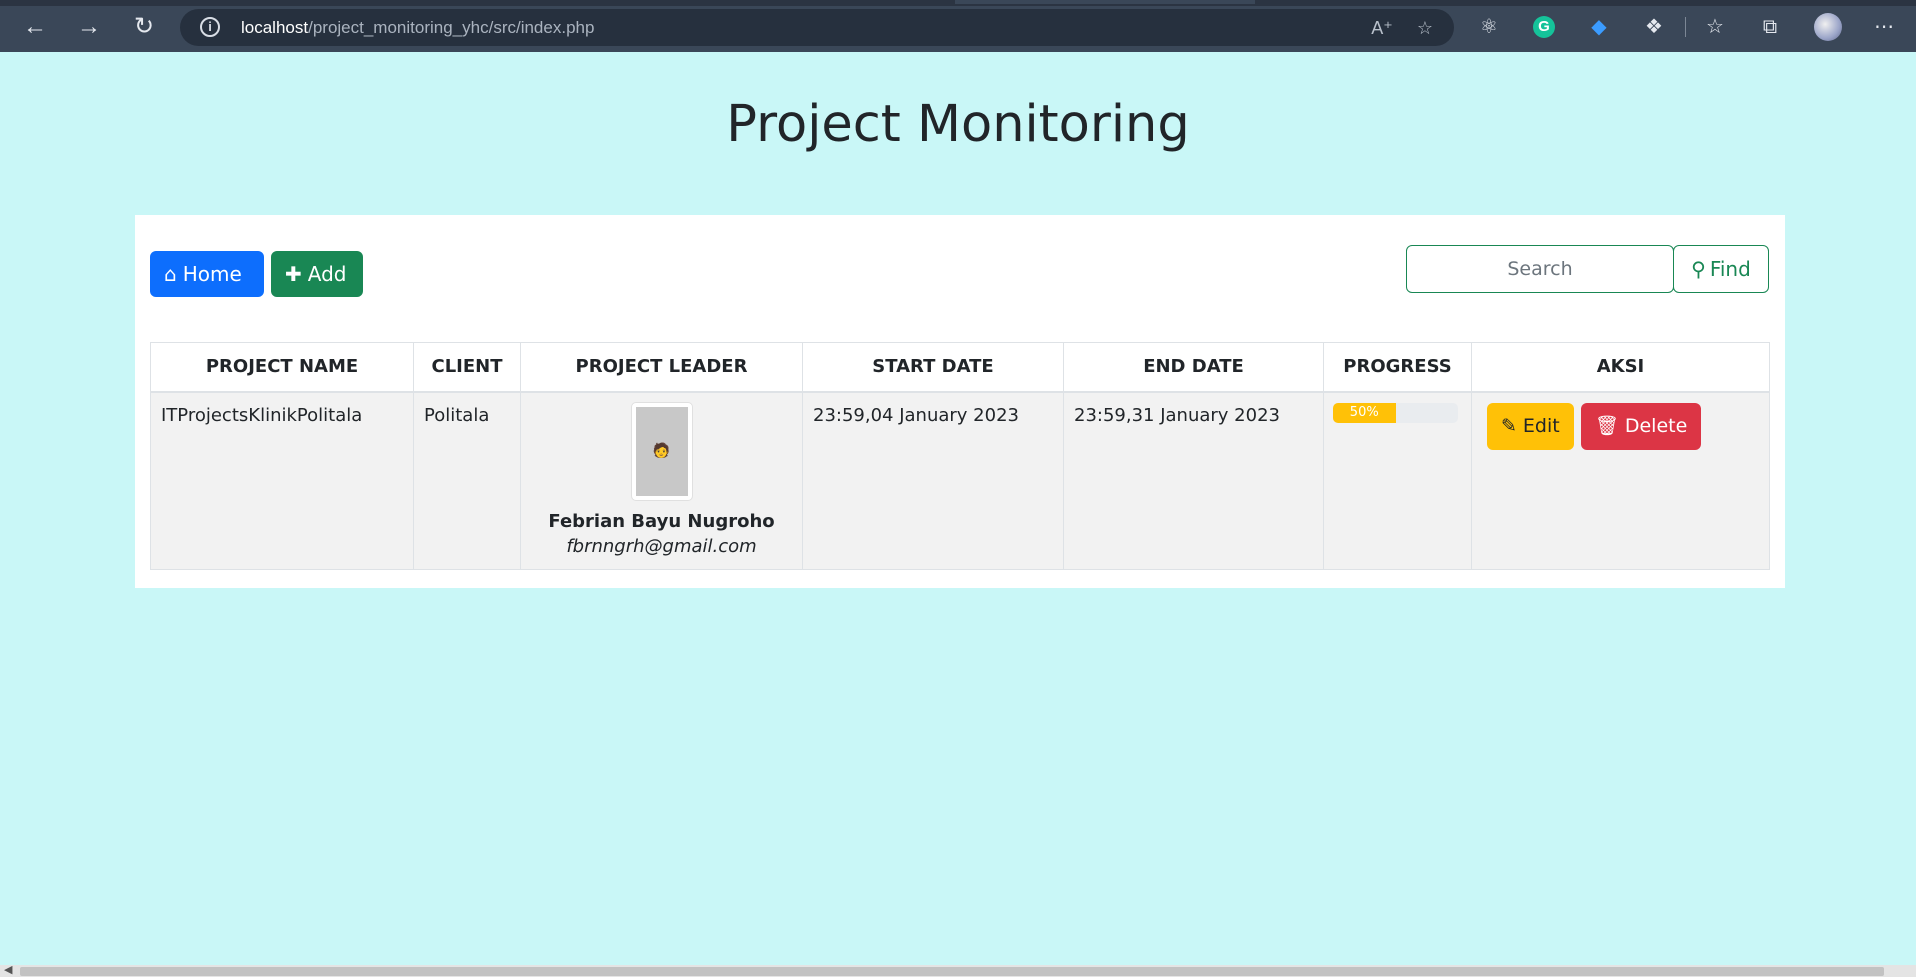 This screenshot has height=977, width=1916. What do you see at coordinates (933, 367) in the screenshot?
I see `header-start-date: START DATE` at bounding box center [933, 367].